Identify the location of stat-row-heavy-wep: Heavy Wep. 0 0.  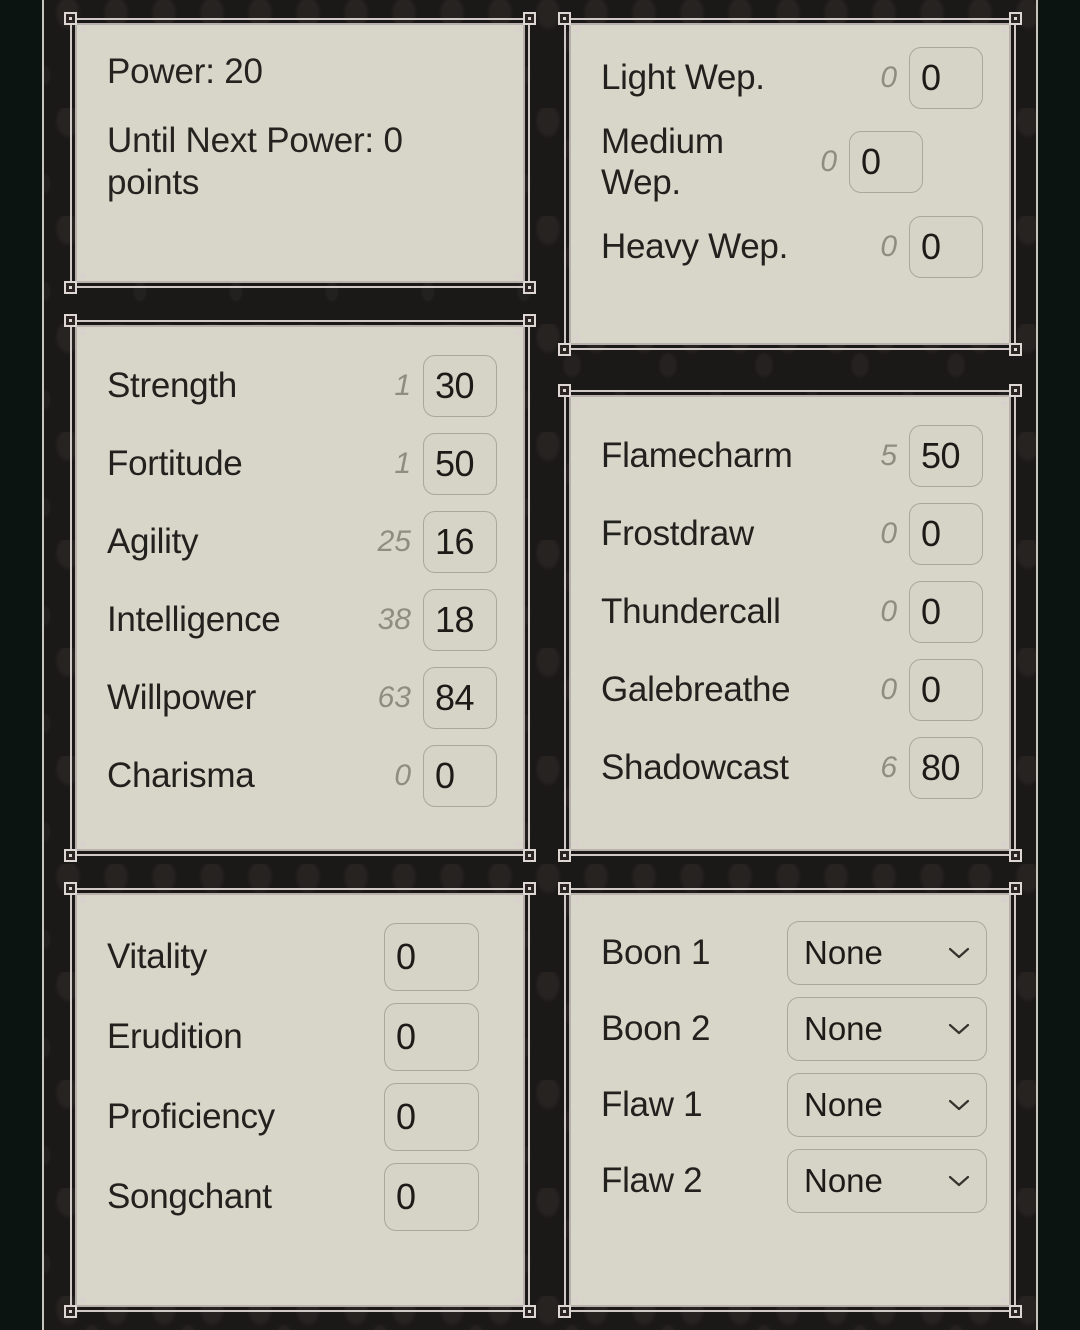
(792, 246).